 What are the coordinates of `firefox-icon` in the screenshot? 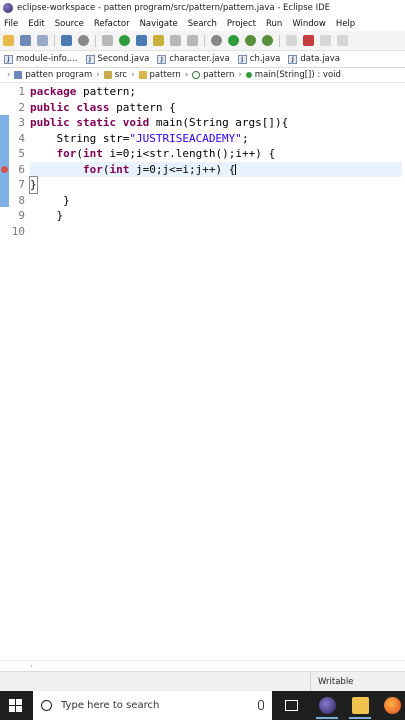 It's located at (392, 705).